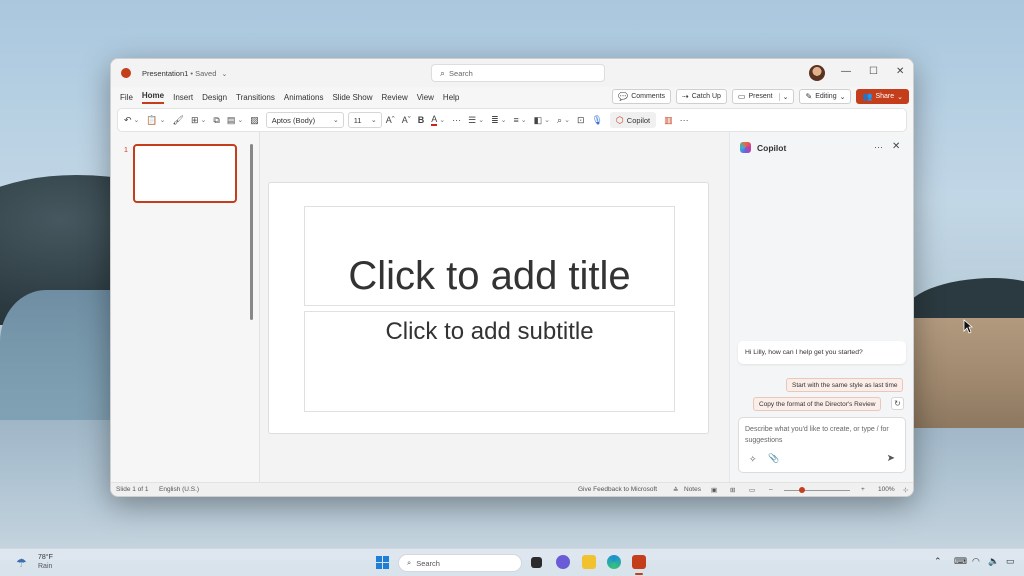  What do you see at coordinates (845, 385) in the screenshot?
I see `suggestion-same-style: Start with the same style as last time` at bounding box center [845, 385].